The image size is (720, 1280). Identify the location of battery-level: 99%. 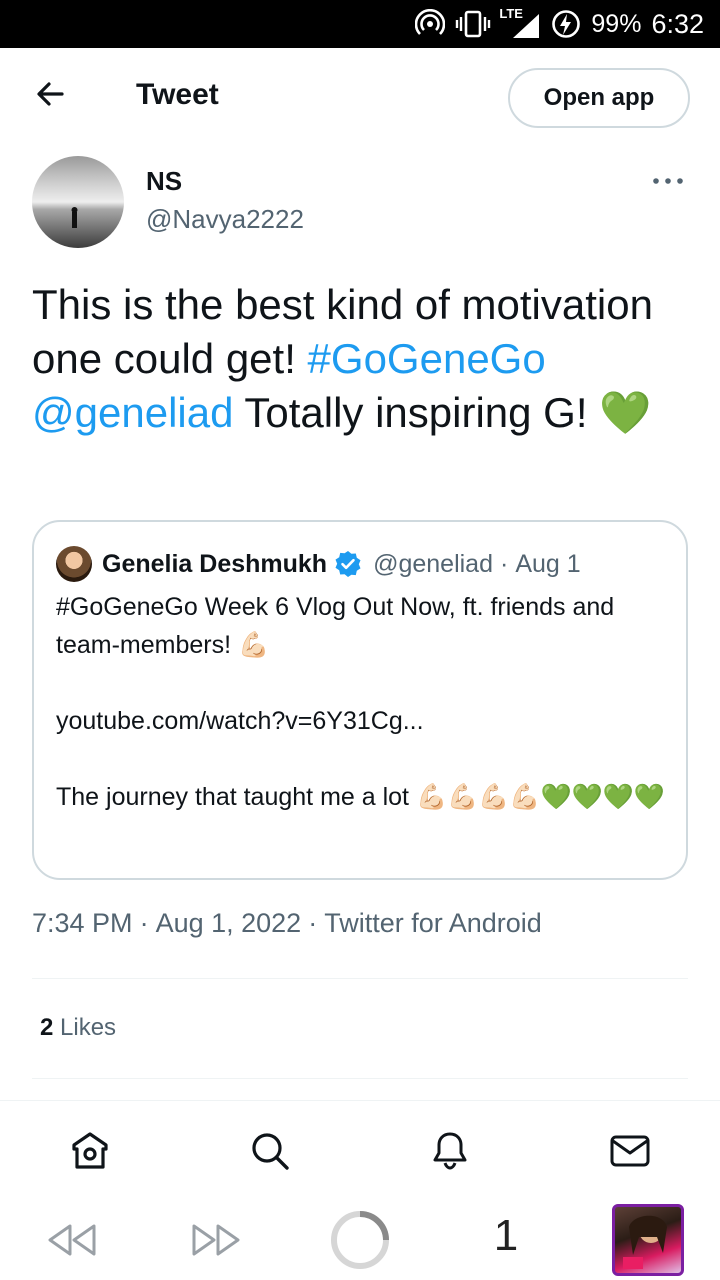
(616, 23).